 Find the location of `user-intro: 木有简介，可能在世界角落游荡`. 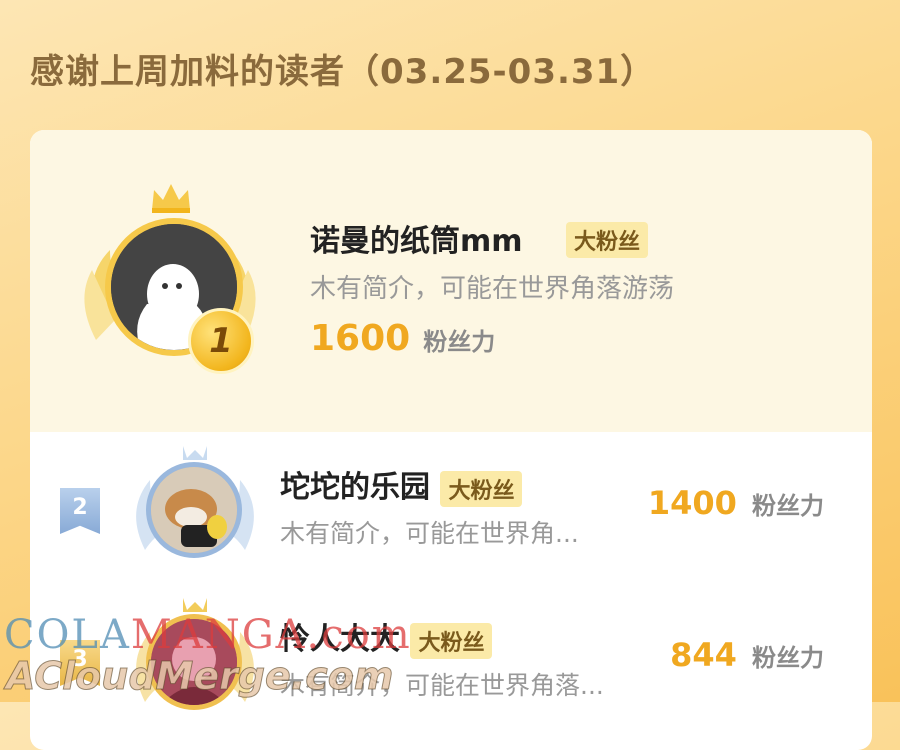

user-intro: 木有简介，可能在世界角落游荡 is located at coordinates (492, 289).